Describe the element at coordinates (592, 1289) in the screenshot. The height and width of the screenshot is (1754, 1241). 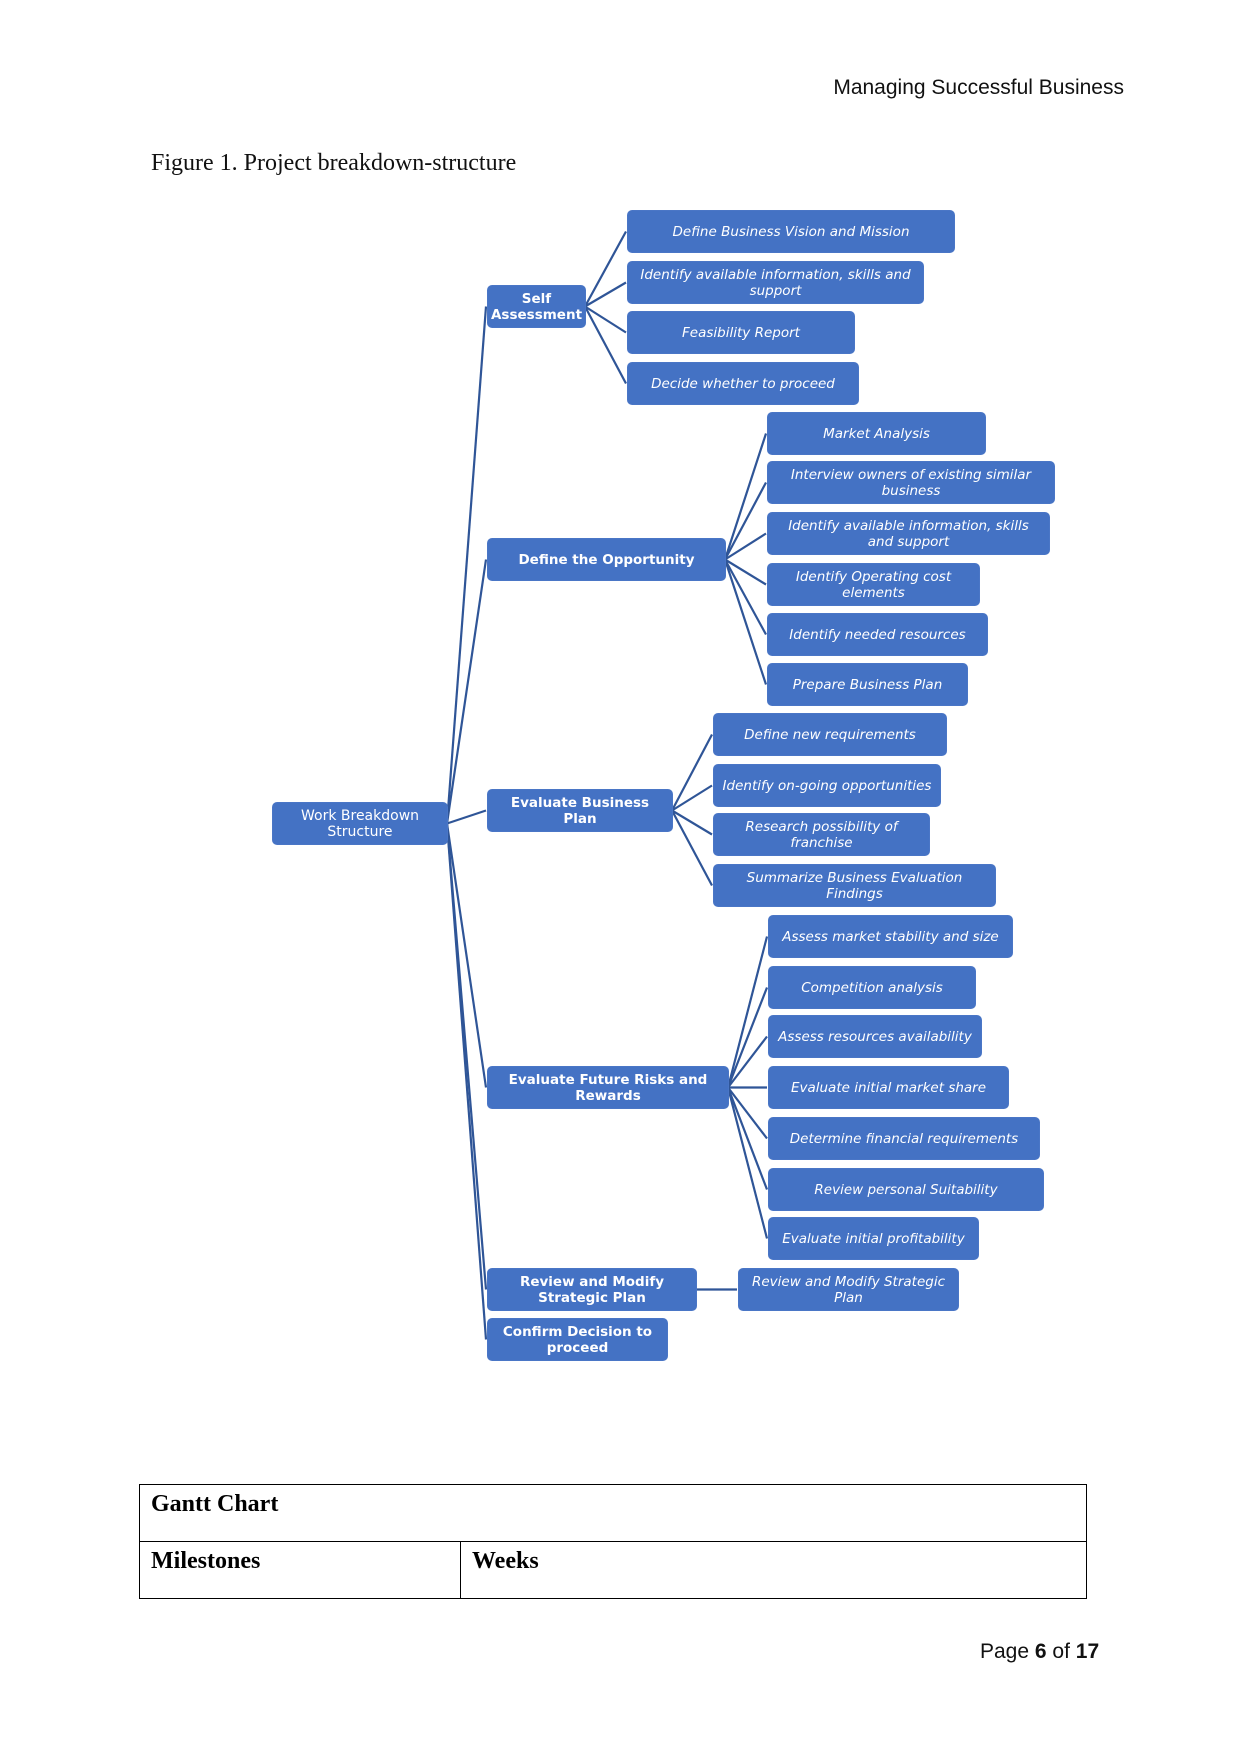
I see `wbs-phase-review-and-modify-strategic-plan: Review and Modify Strategic Plan` at that location.